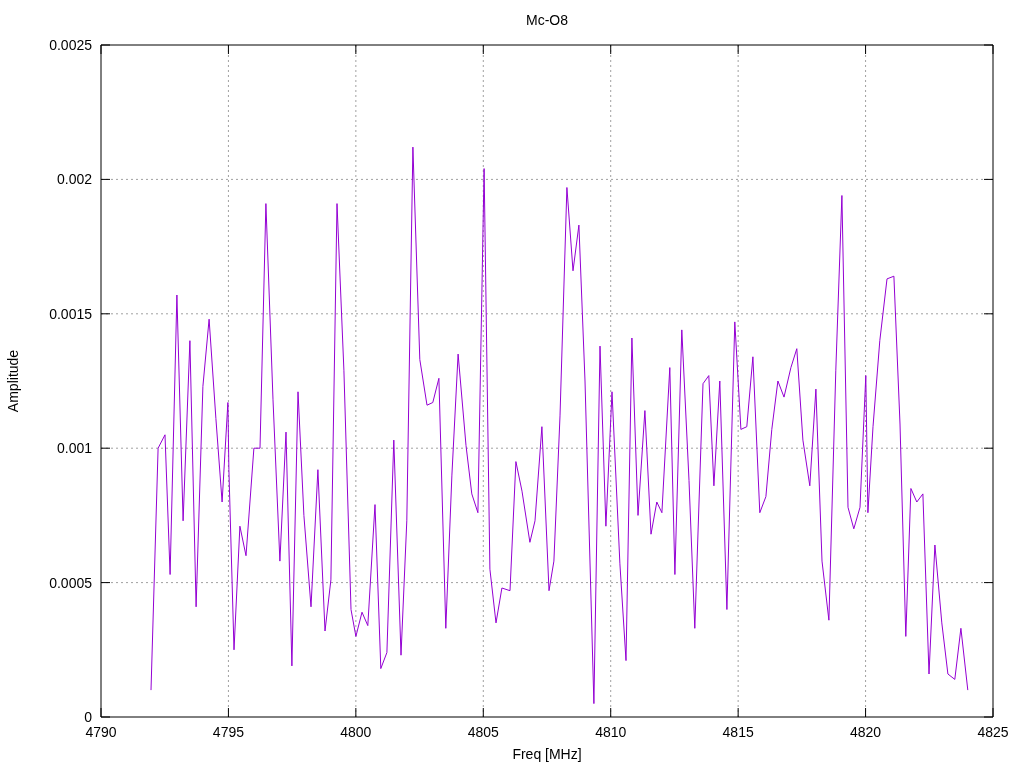 The width and height of the screenshot is (1024, 768). I want to click on y-axis-label: Amplitude, so click(13, 381).